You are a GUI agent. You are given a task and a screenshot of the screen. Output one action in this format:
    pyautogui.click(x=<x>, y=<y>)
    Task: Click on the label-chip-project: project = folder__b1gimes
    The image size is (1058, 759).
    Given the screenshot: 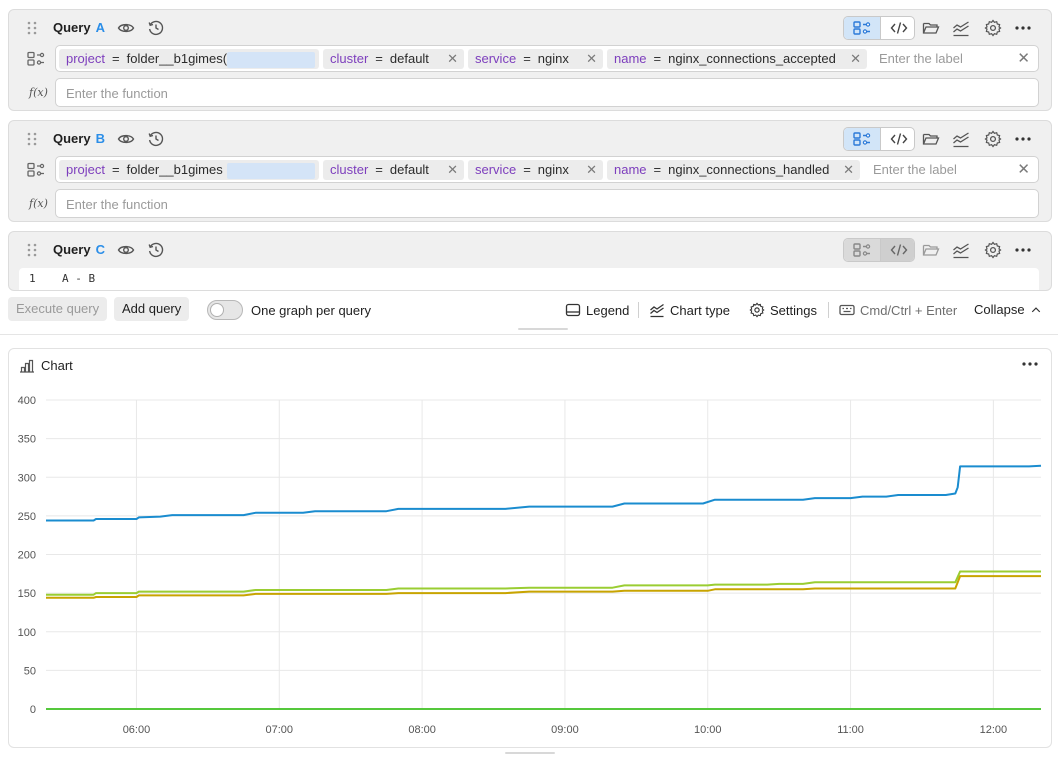 What is the action you would take?
    pyautogui.click(x=189, y=170)
    